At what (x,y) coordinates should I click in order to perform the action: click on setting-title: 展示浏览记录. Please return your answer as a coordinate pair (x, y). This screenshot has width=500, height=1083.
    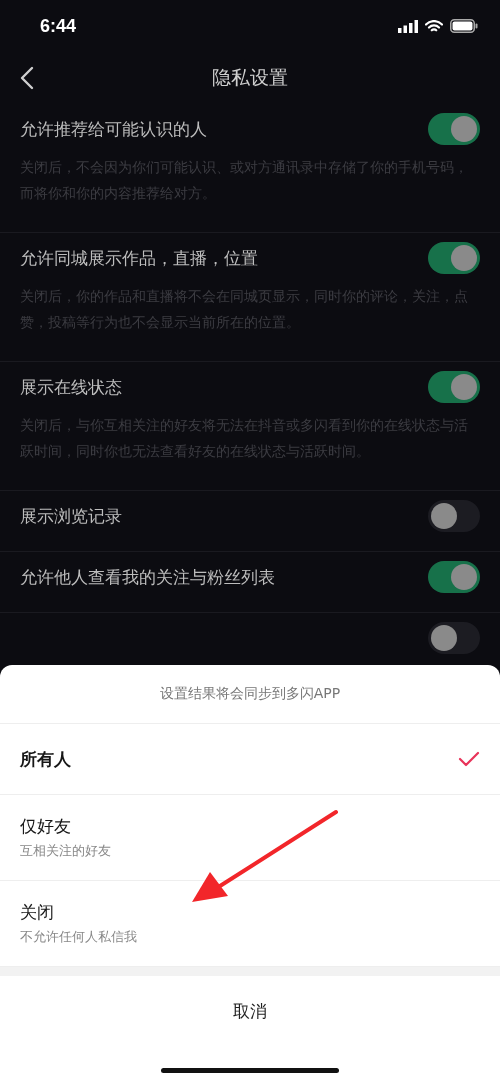
    Looking at the image, I should click on (71, 516).